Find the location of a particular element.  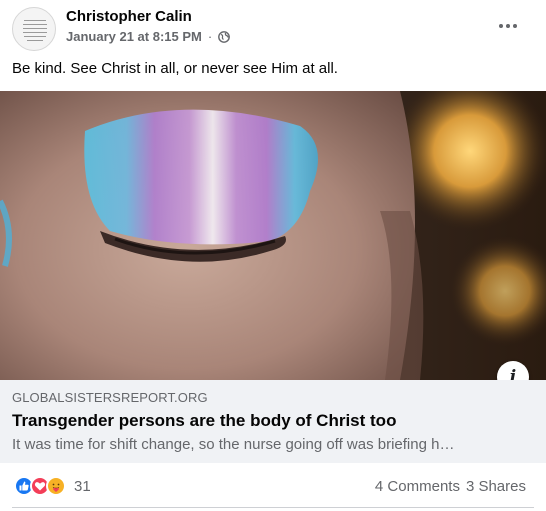

post-timestamp: January 21 at 8:15 PM is located at coordinates (134, 36).